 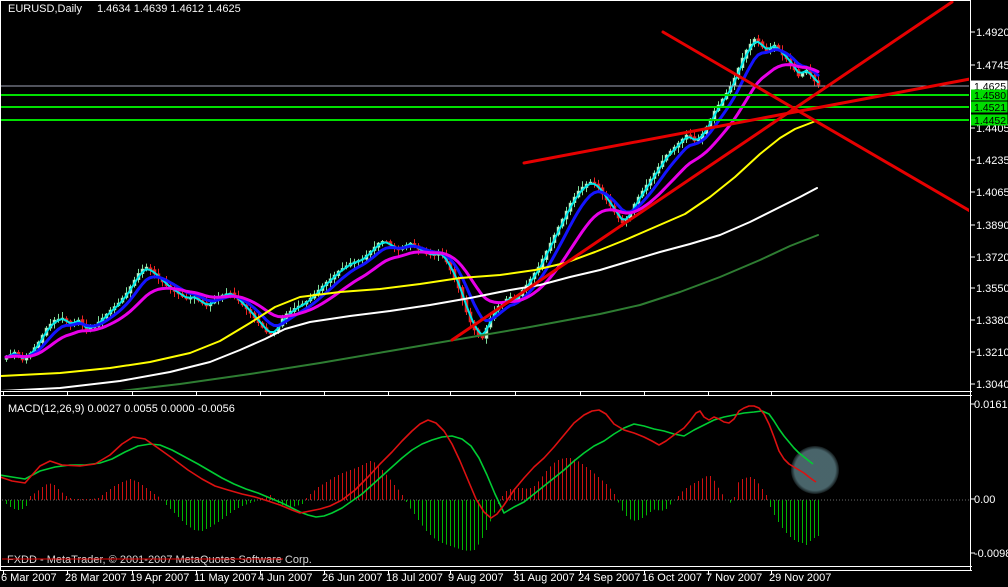 What do you see at coordinates (544, 578) in the screenshot?
I see `date-label: 31 Aug 2007` at bounding box center [544, 578].